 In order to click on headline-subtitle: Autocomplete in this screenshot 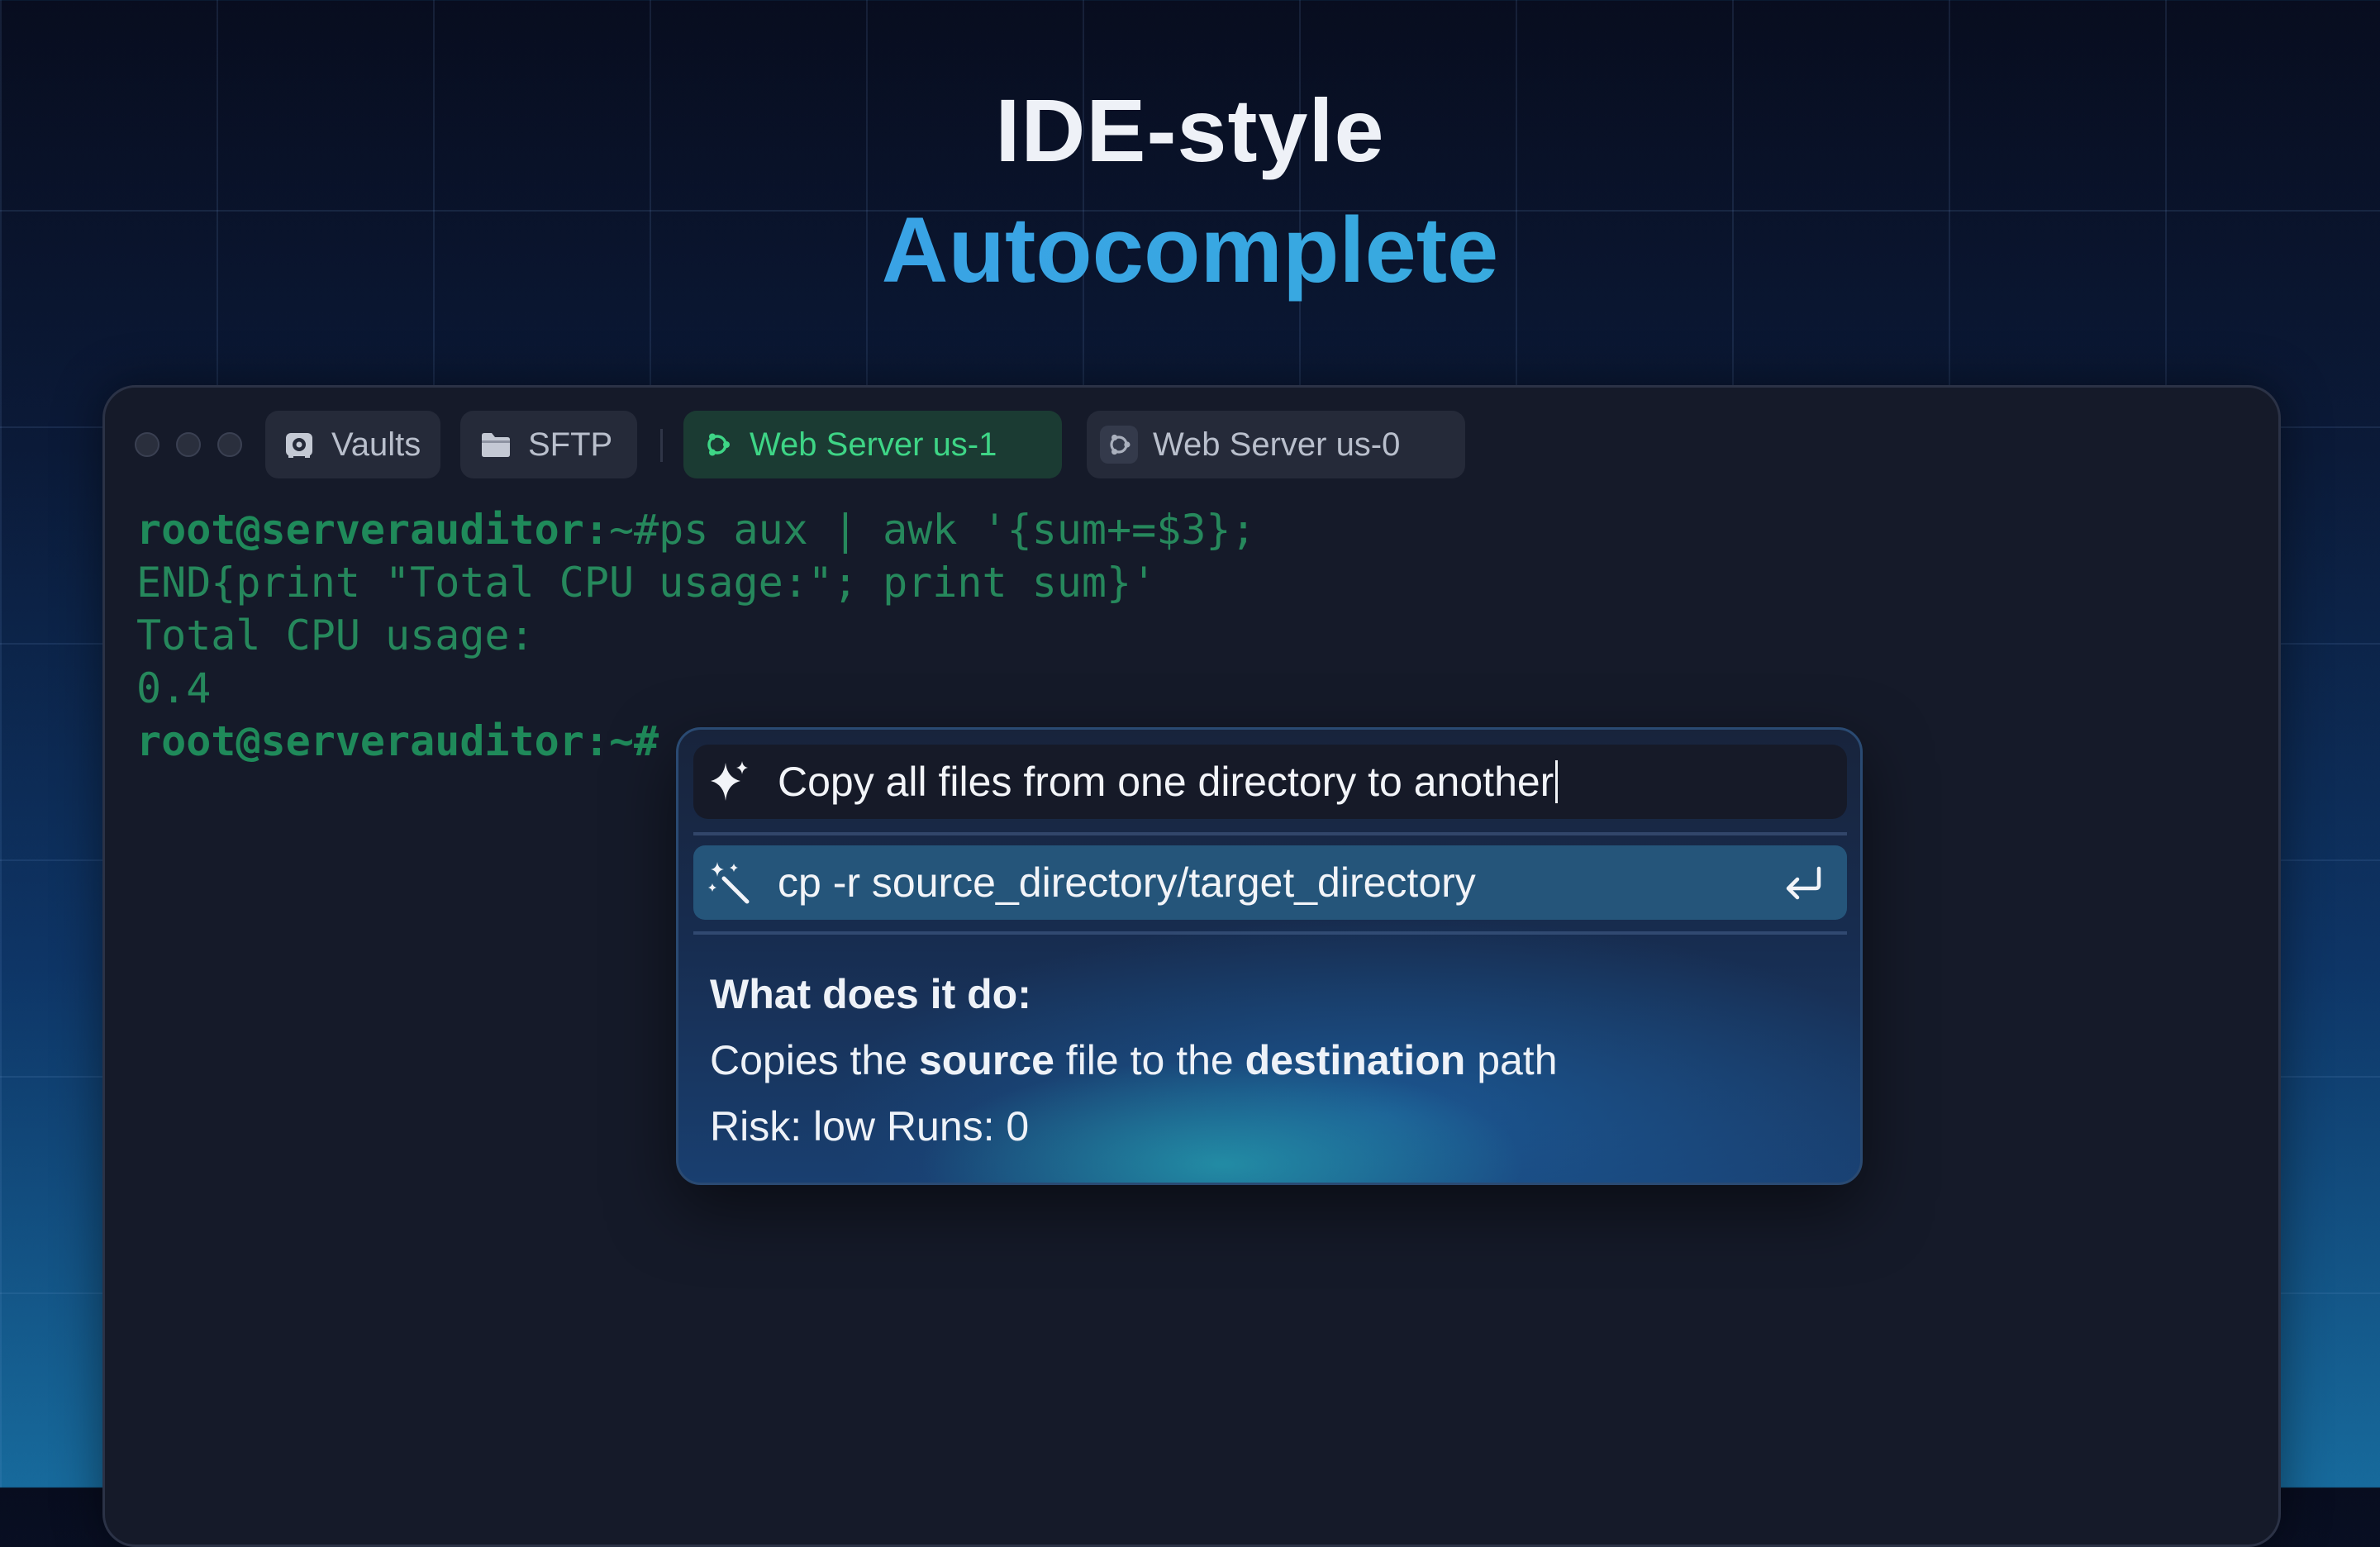, I will do `click(1190, 250)`.